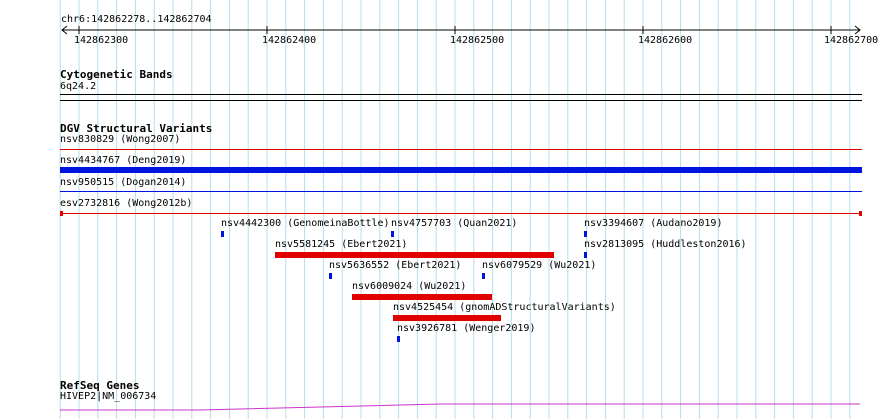 The image size is (890, 419). Describe the element at coordinates (341, 244) in the screenshot. I see `feature-label: nsv5581245 (Ebert2021)` at that location.